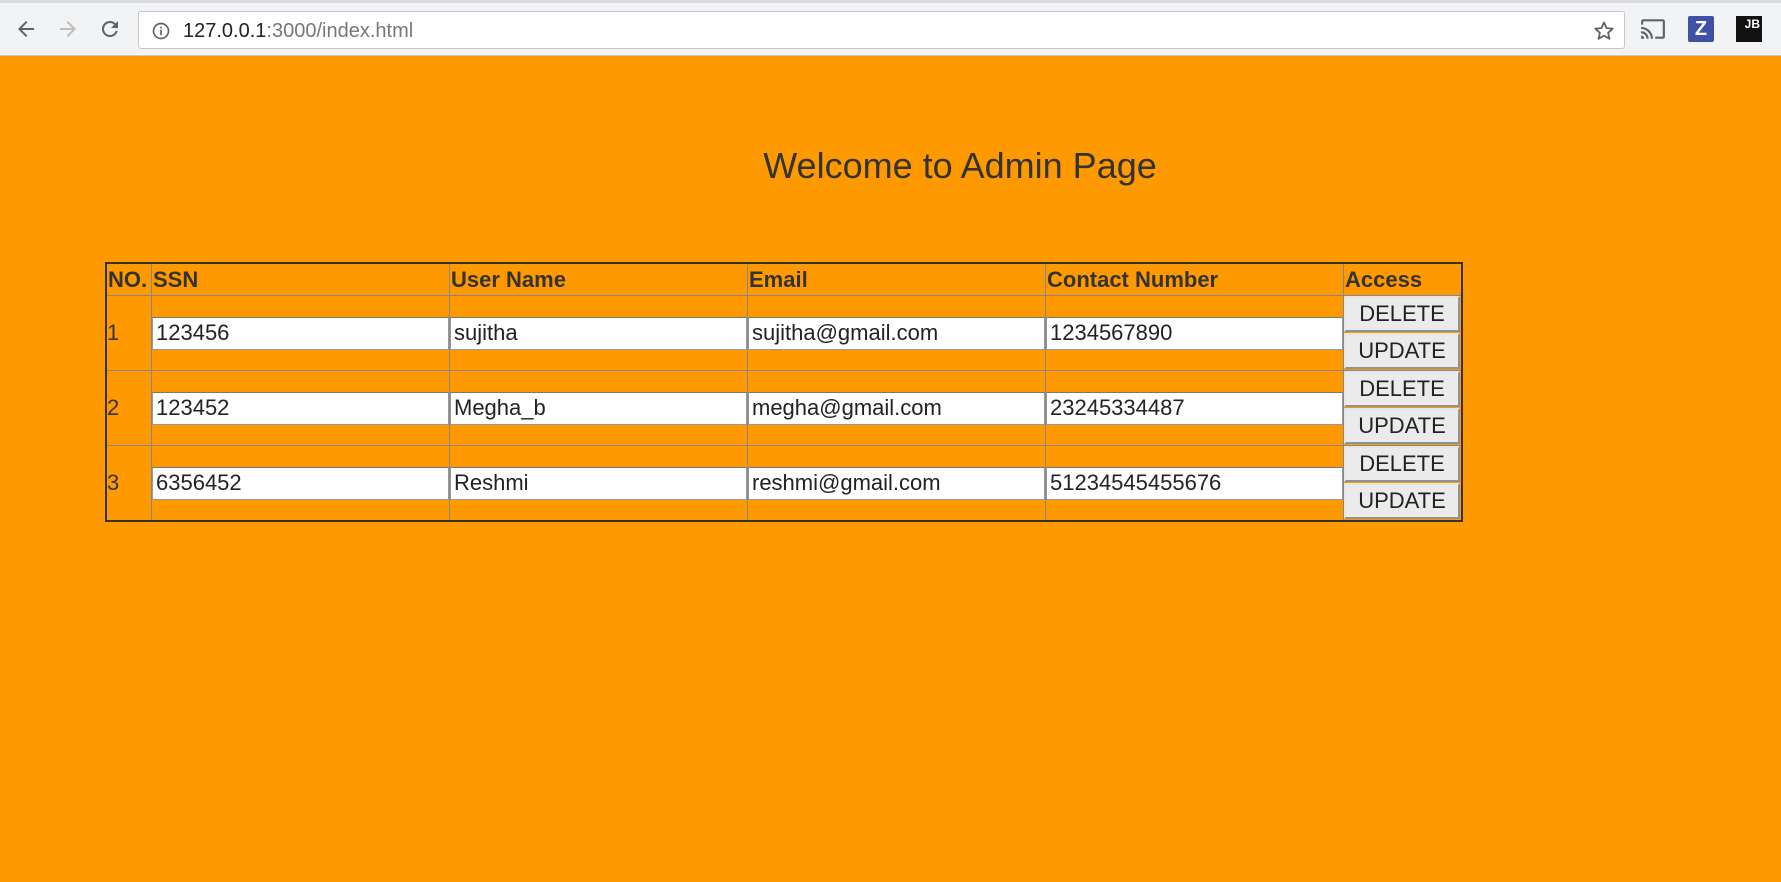 The height and width of the screenshot is (882, 1781). I want to click on header-ssn: SSN, so click(301, 280).